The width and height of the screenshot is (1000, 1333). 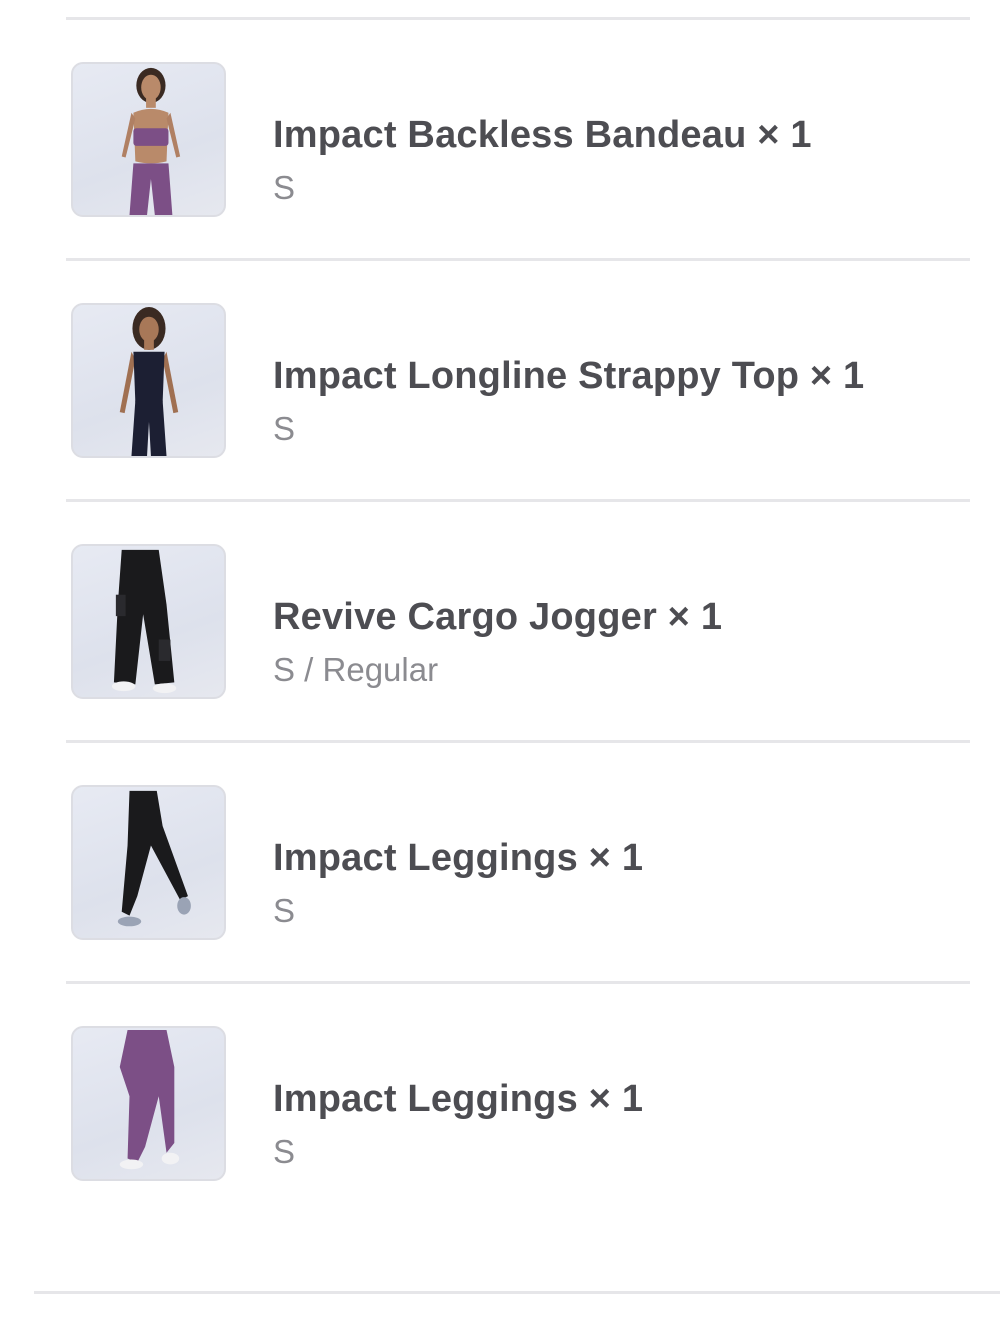 I want to click on product-image-strappy-top, so click(x=149, y=381).